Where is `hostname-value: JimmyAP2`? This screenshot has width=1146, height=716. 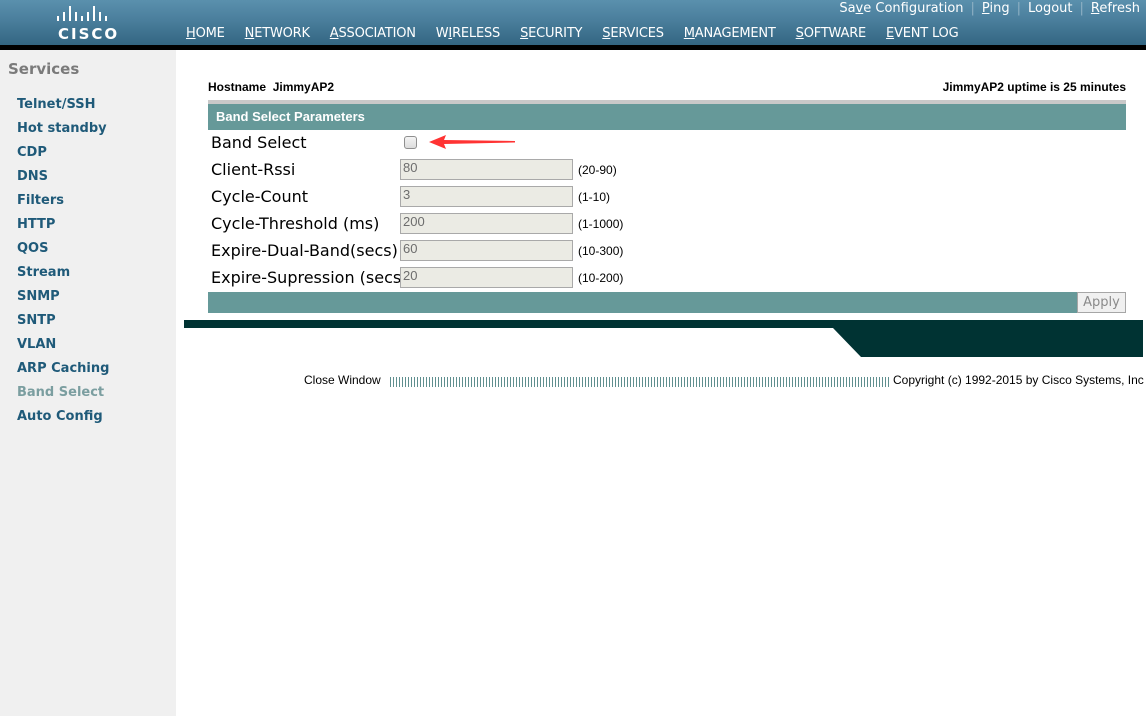 hostname-value: JimmyAP2 is located at coordinates (303, 87).